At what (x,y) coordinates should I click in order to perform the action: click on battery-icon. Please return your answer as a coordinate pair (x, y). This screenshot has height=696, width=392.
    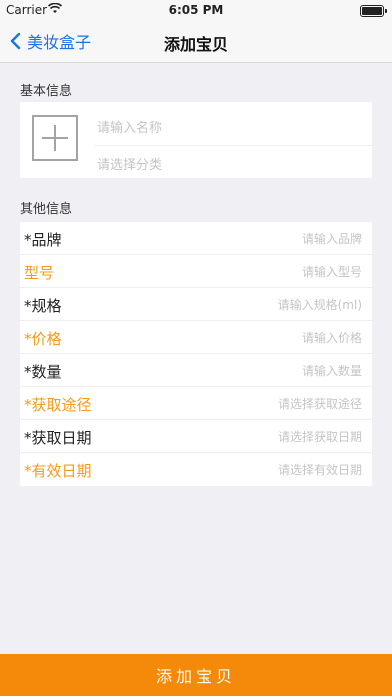
    Looking at the image, I should click on (373, 11).